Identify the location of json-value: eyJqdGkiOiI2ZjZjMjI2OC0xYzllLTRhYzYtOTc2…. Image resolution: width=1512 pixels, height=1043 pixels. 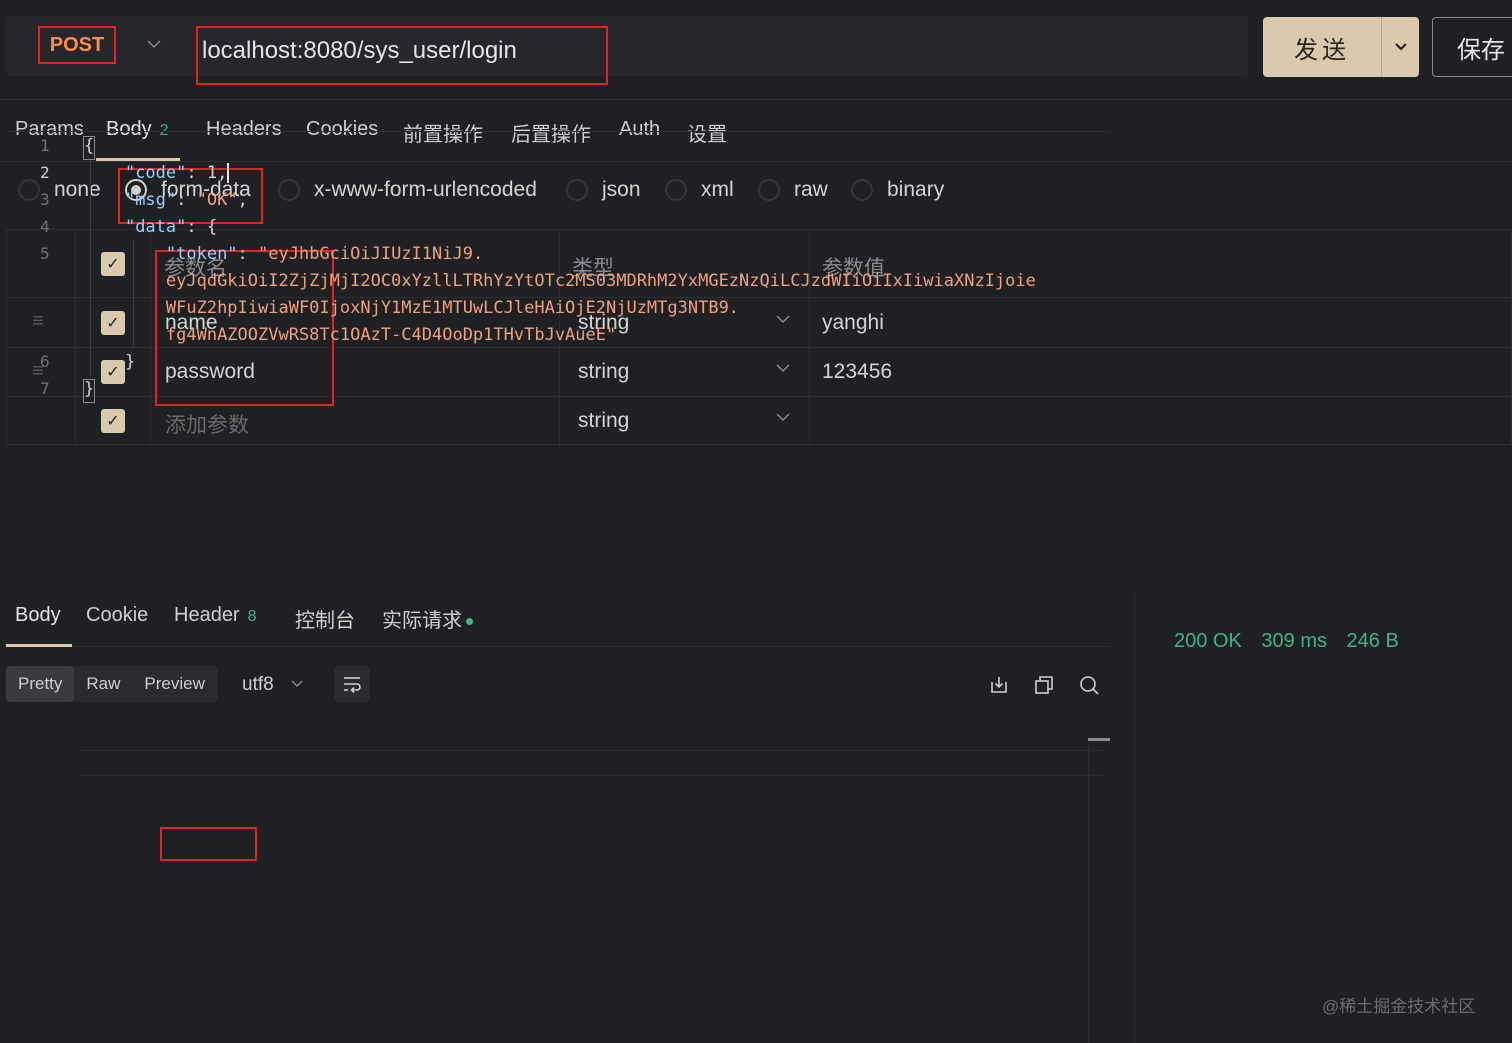
(600, 281).